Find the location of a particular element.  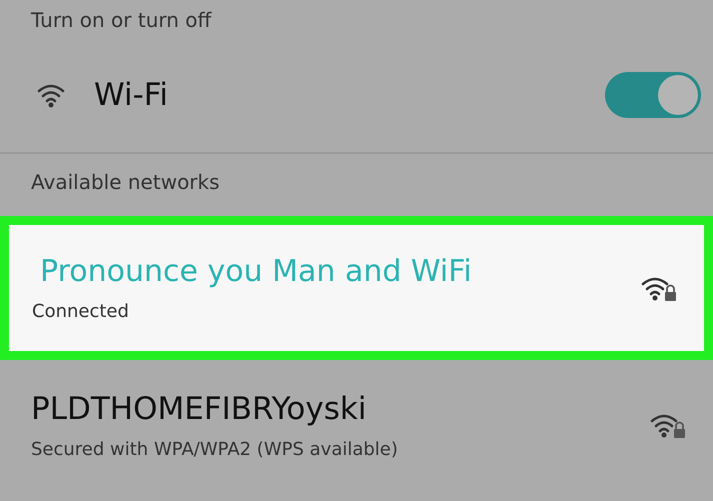

network-status: Secured with WPA/WPA2 (WPS available) is located at coordinates (215, 449).